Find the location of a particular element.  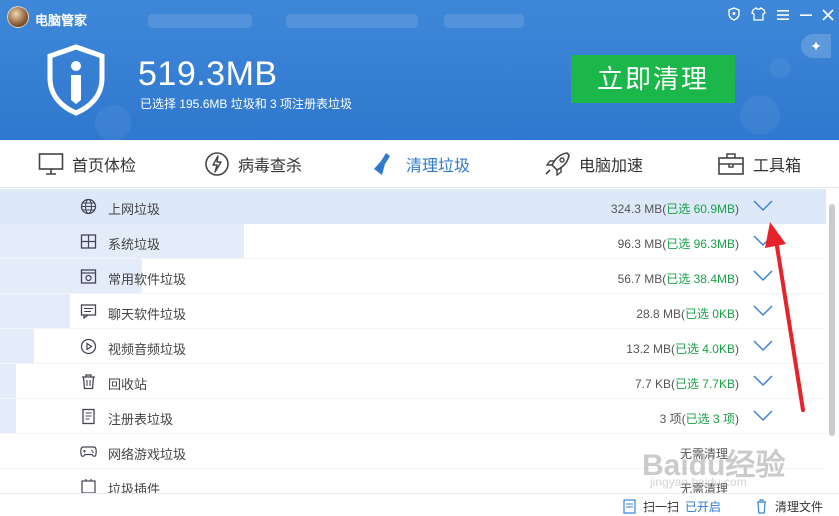

title-bar: 电脑管家 is located at coordinates (419, 18).